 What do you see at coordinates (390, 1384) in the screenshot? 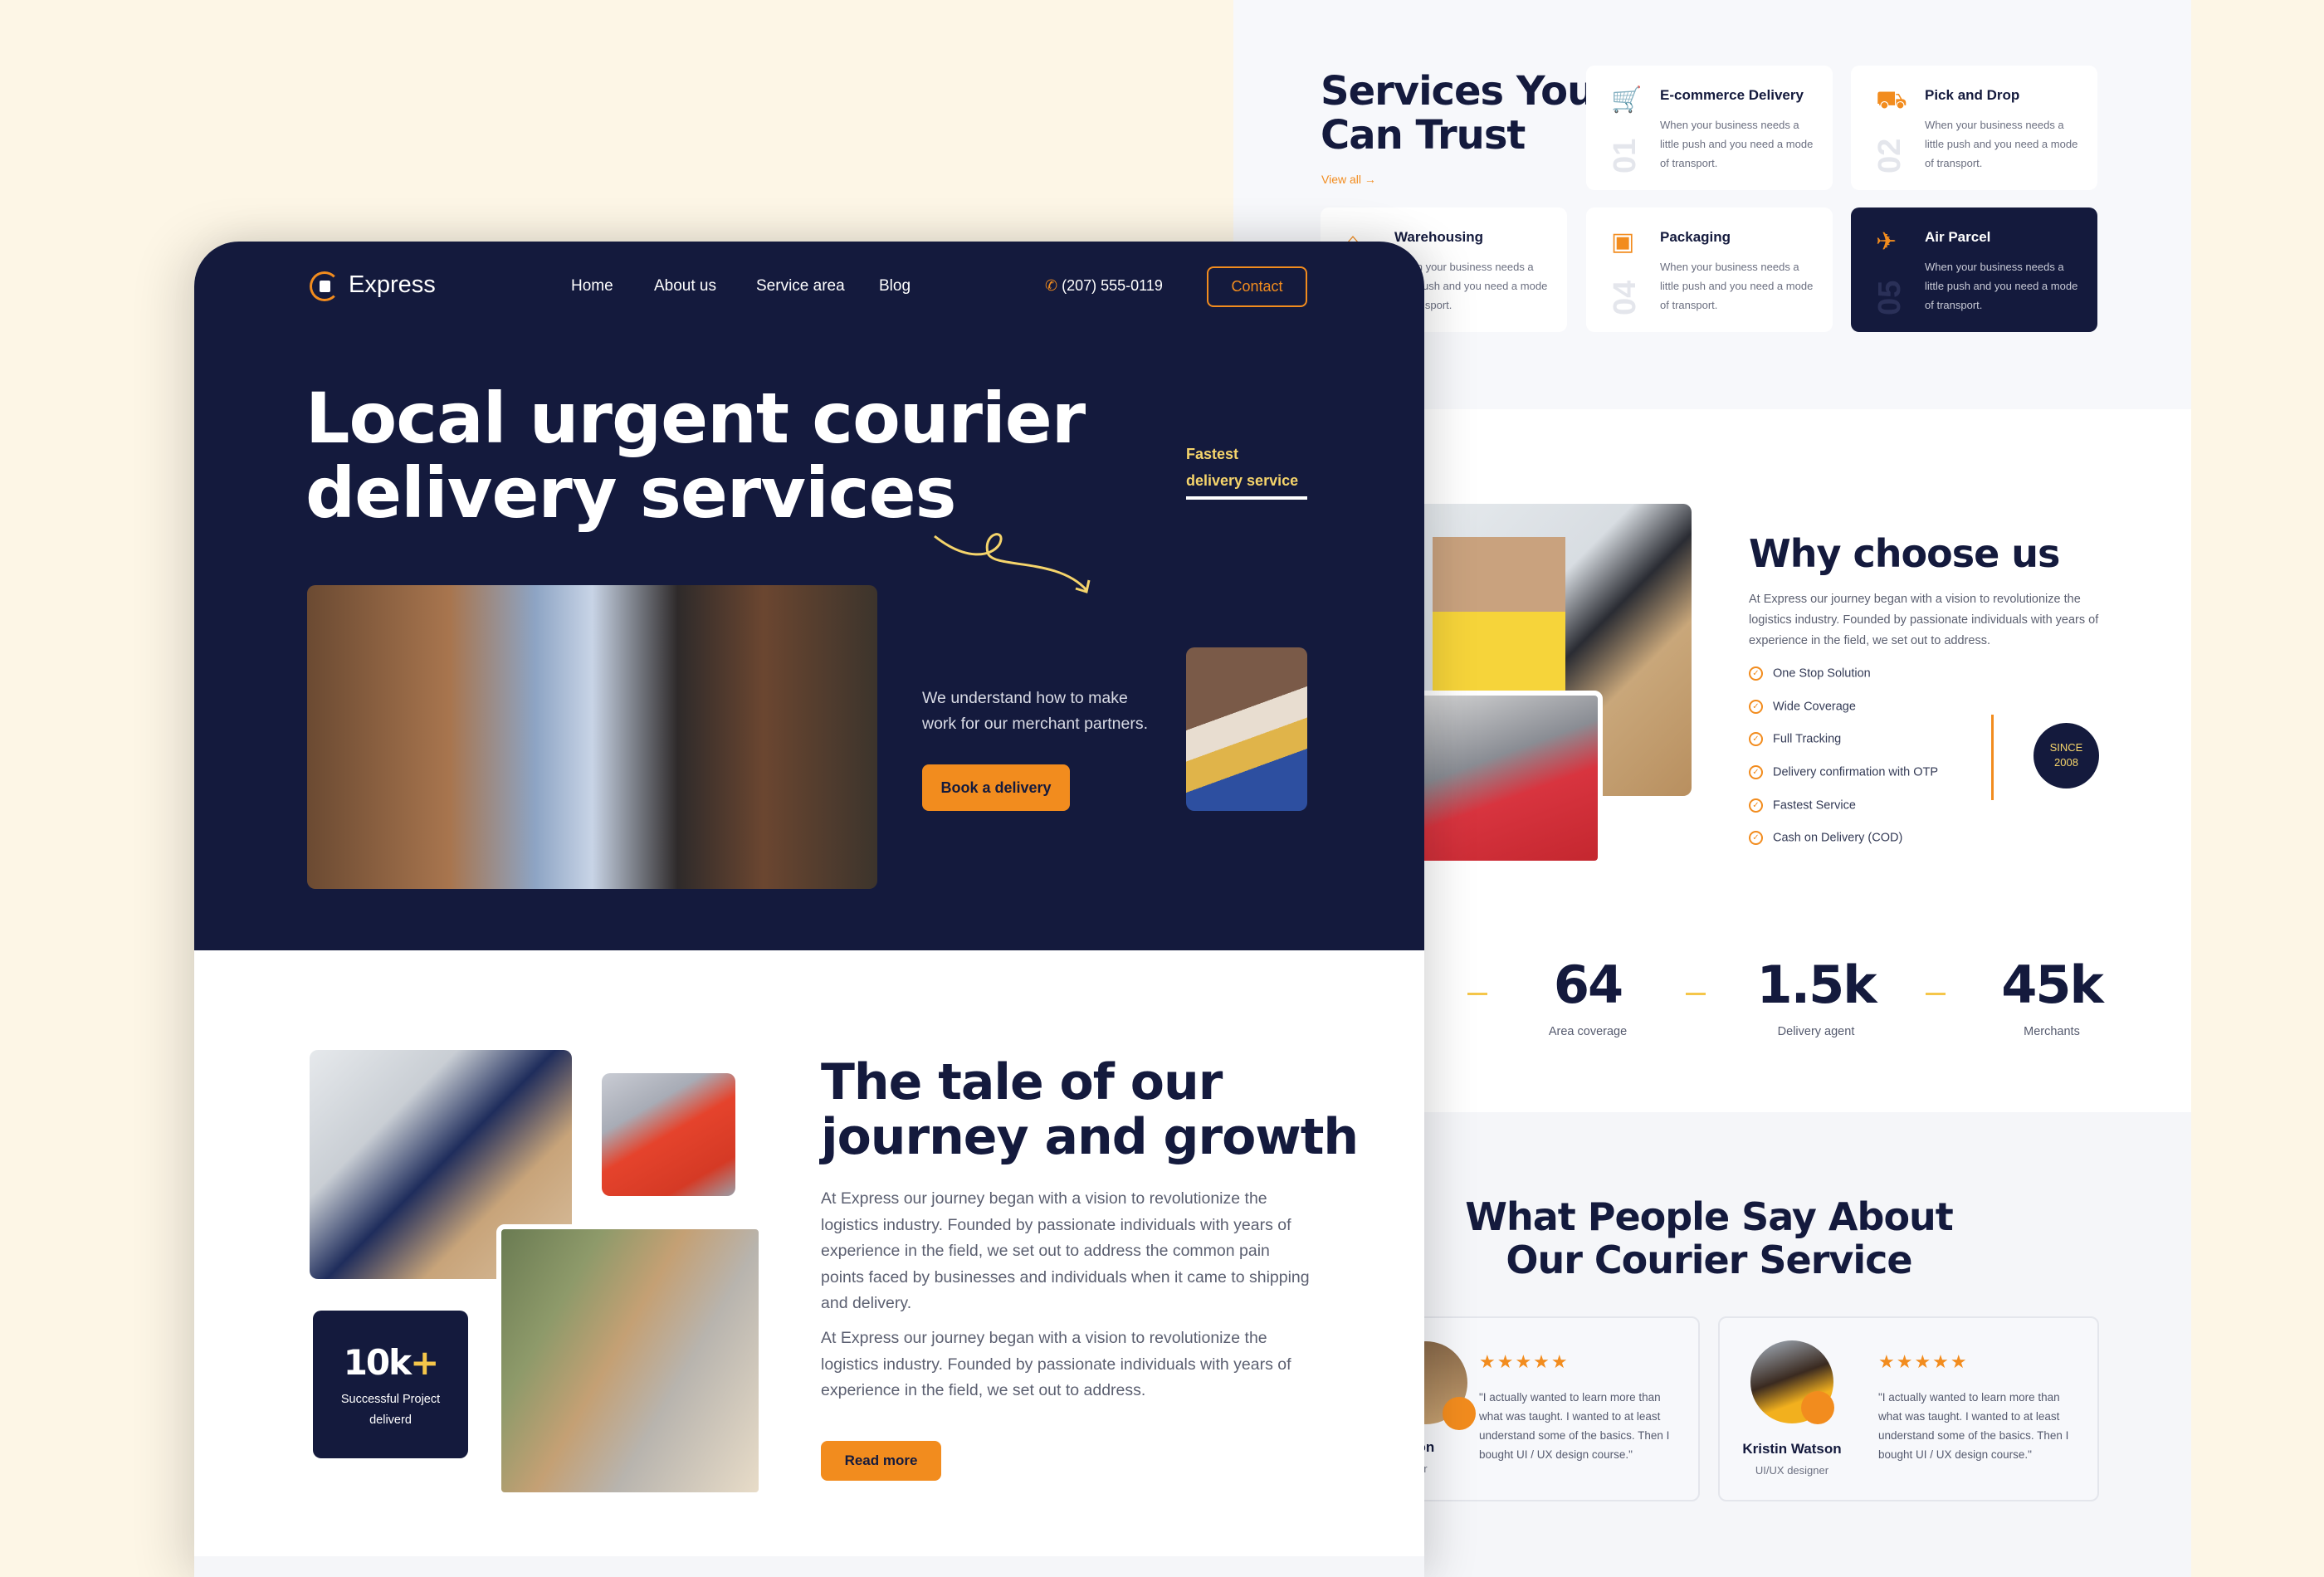
I see `projects-stat-card: 10k+ Successful Project deliverd` at bounding box center [390, 1384].